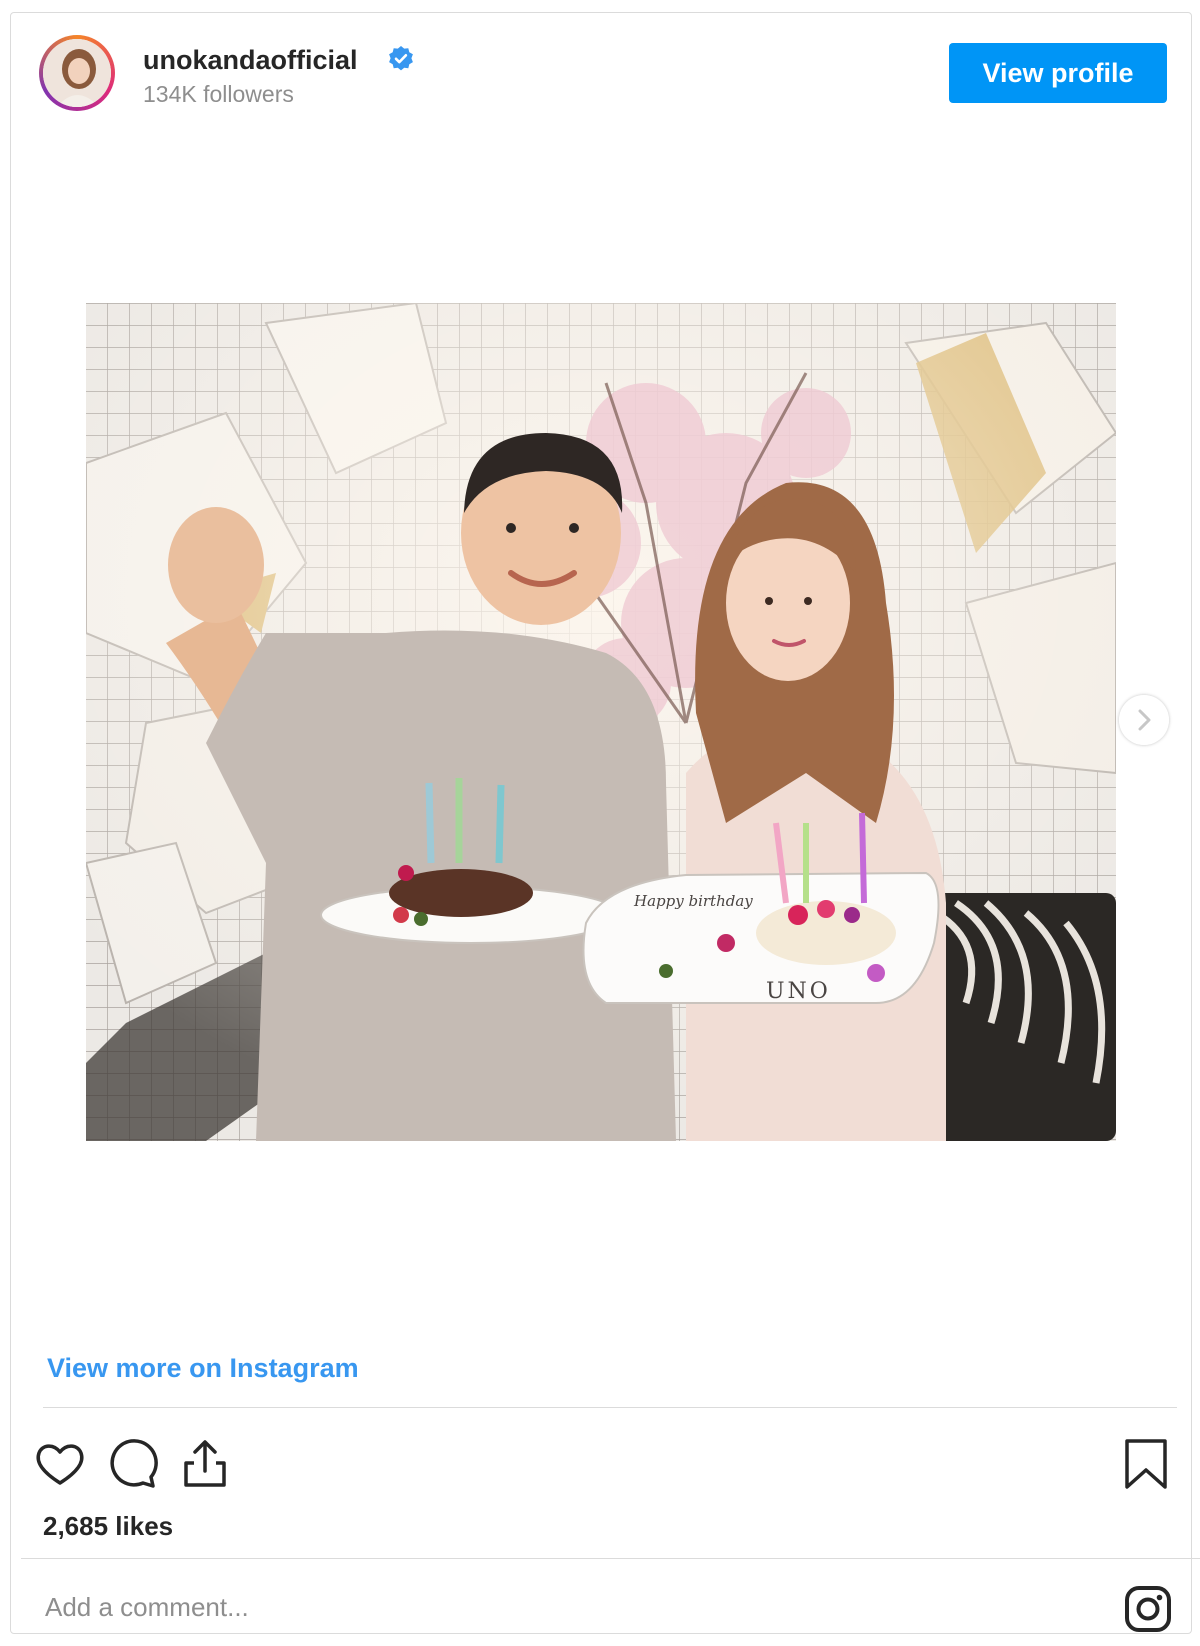 The image size is (1200, 1646). Describe the element at coordinates (1058, 73) in the screenshot. I see `view-profile-button: View profile` at that location.